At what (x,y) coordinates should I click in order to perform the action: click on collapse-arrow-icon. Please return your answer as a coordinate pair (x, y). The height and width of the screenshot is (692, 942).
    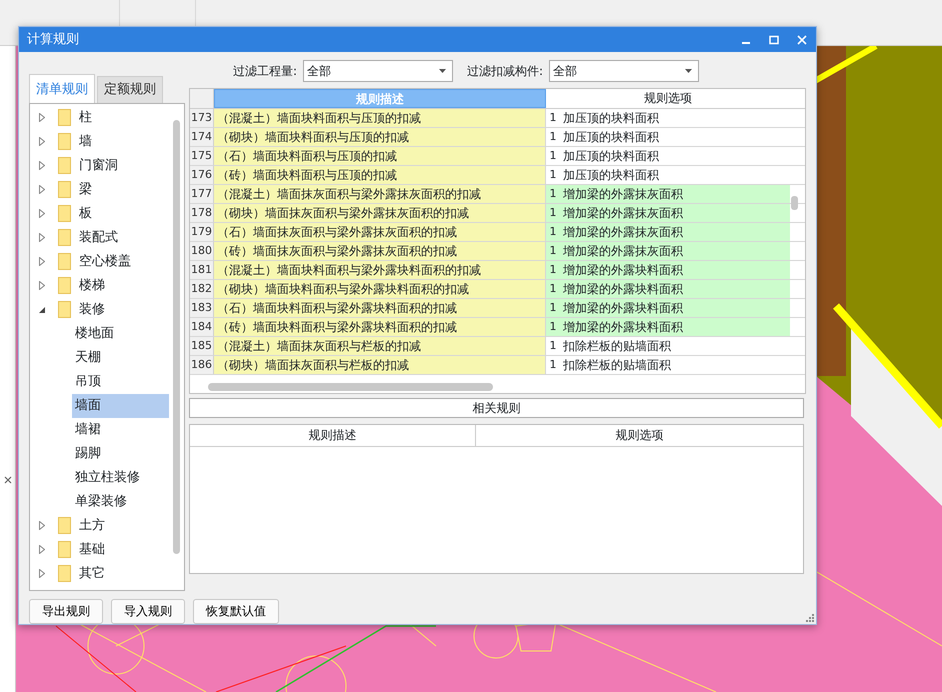
    Looking at the image, I should click on (42, 309).